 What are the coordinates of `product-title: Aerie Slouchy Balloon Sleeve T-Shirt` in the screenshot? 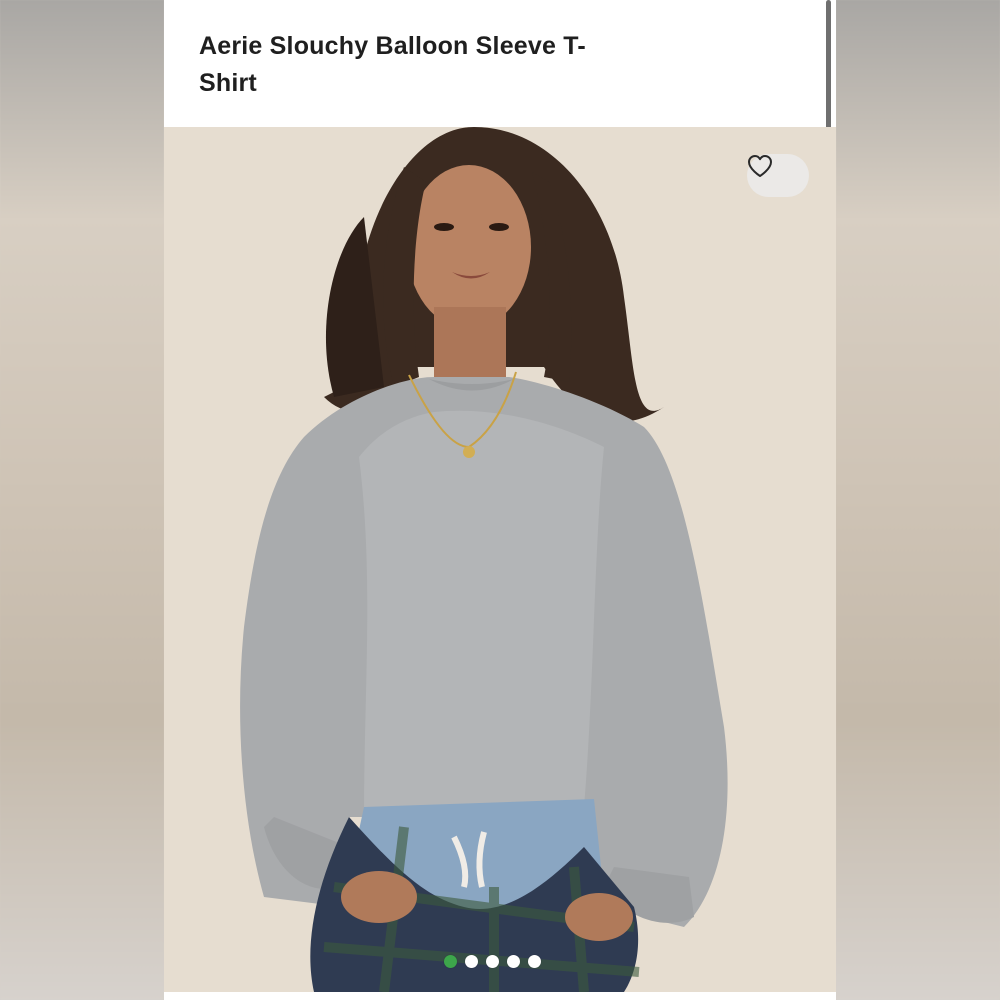 It's located at (392, 64).